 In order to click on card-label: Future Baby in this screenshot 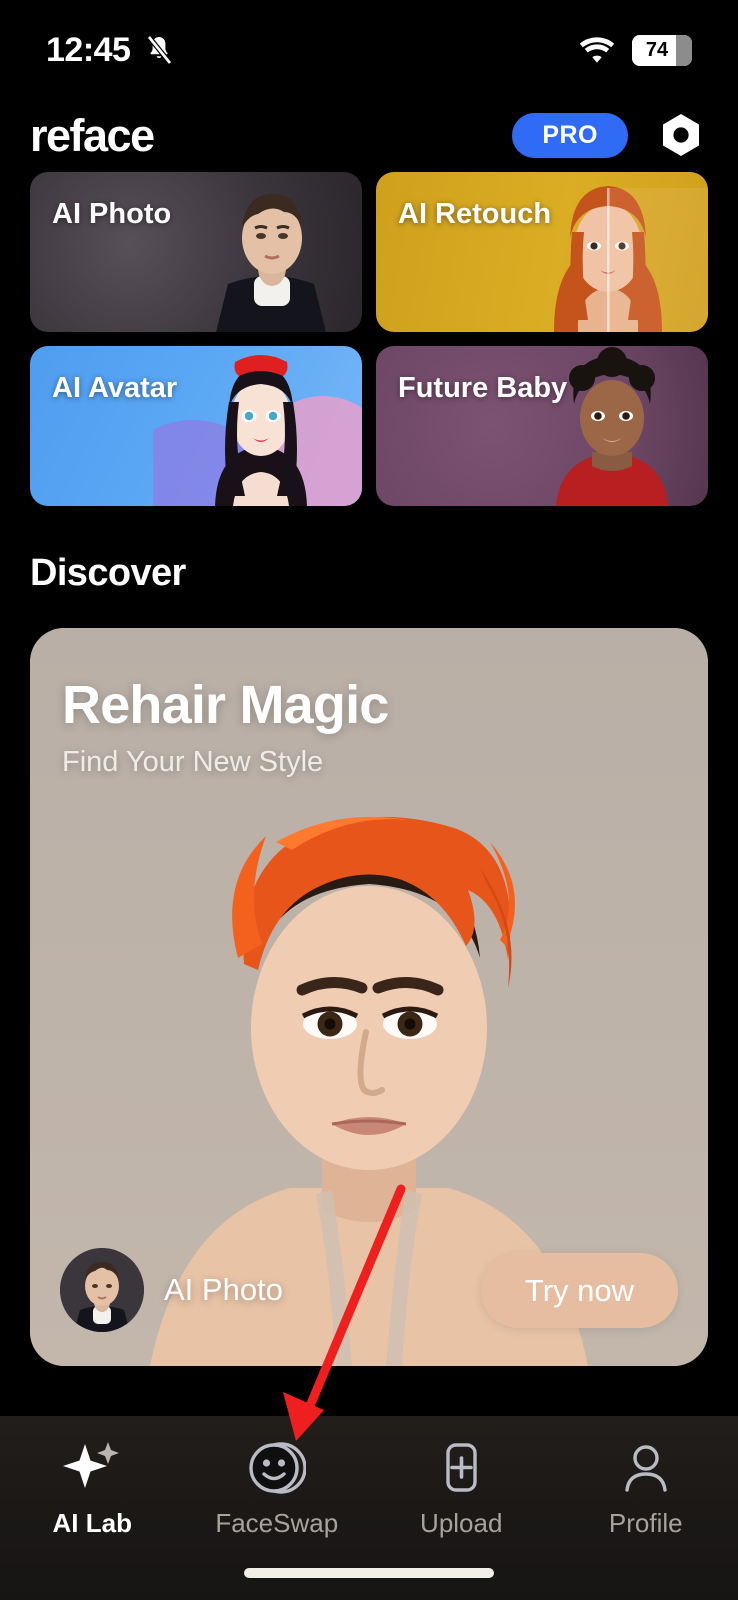, I will do `click(483, 388)`.